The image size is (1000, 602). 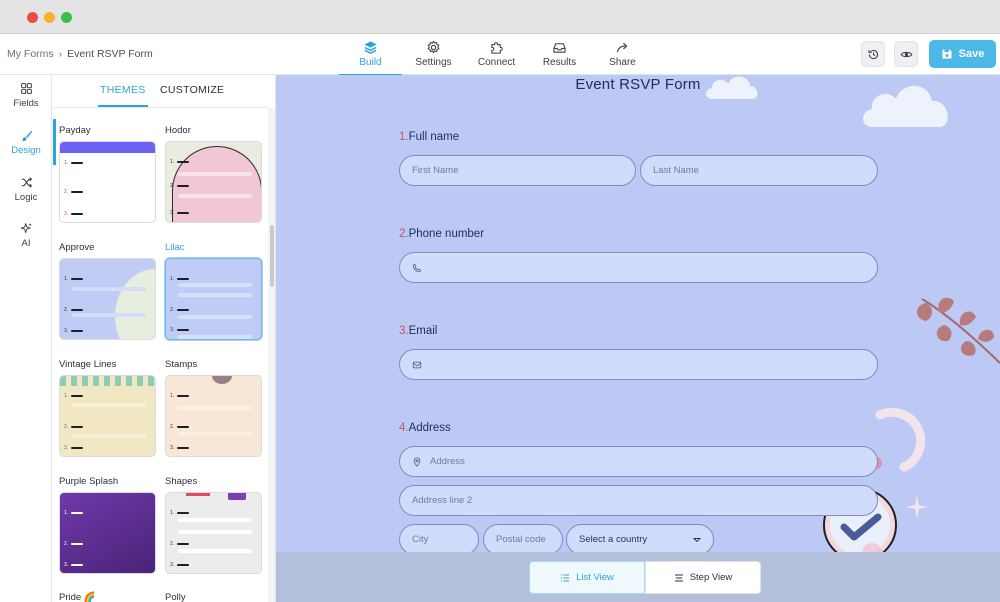 What do you see at coordinates (435, 170) in the screenshot?
I see `first-name-placeholder: First Name` at bounding box center [435, 170].